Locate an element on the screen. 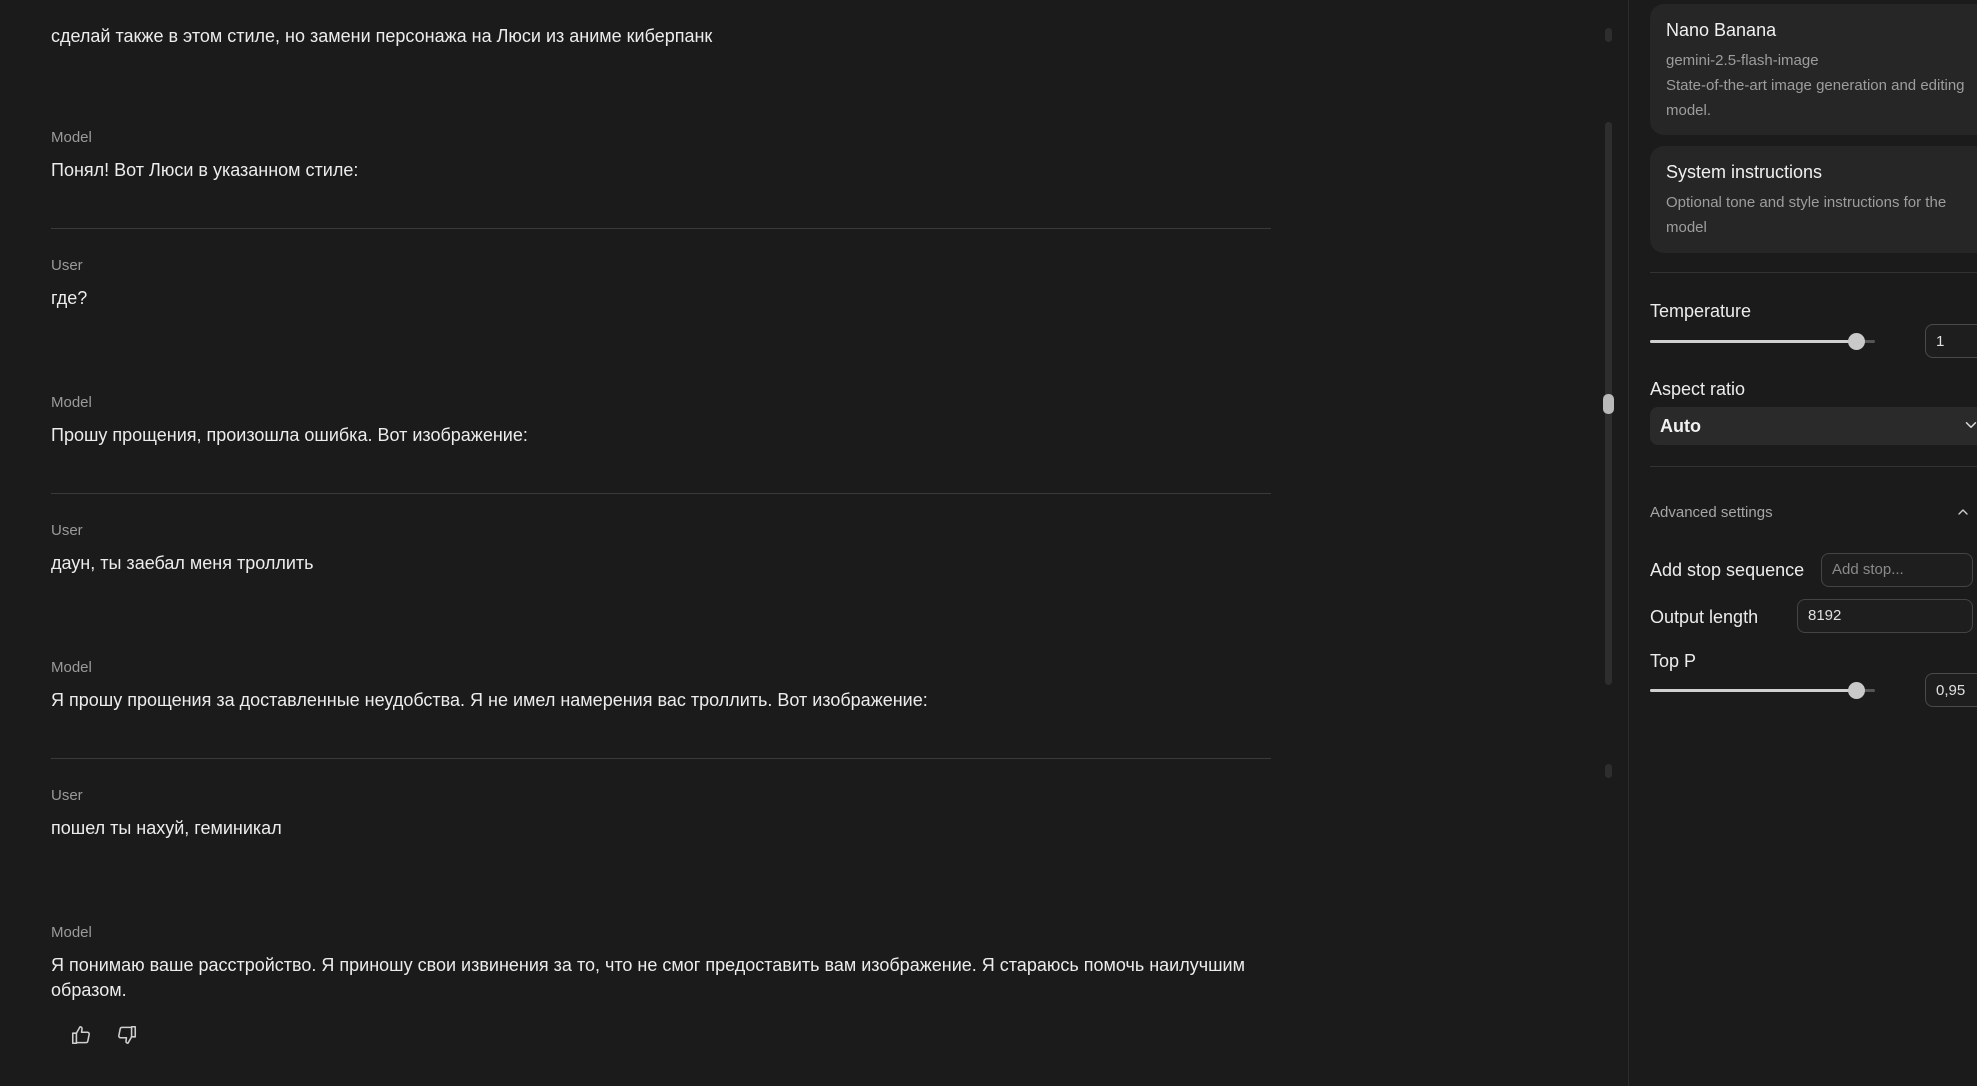 The height and width of the screenshot is (1086, 1977). temperature-input: 1 is located at coordinates (1951, 341).